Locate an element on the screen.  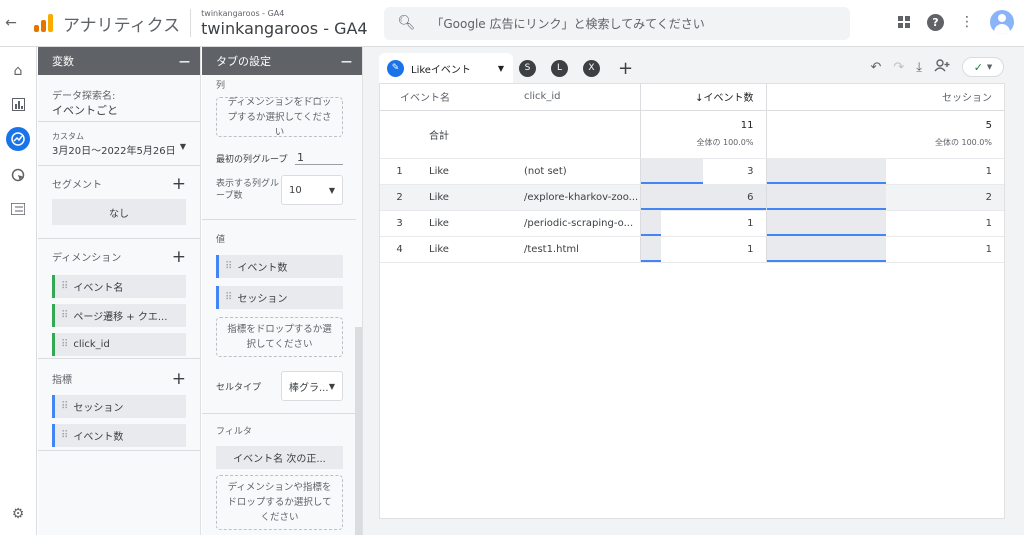
tab-s: S is located at coordinates (527, 68).